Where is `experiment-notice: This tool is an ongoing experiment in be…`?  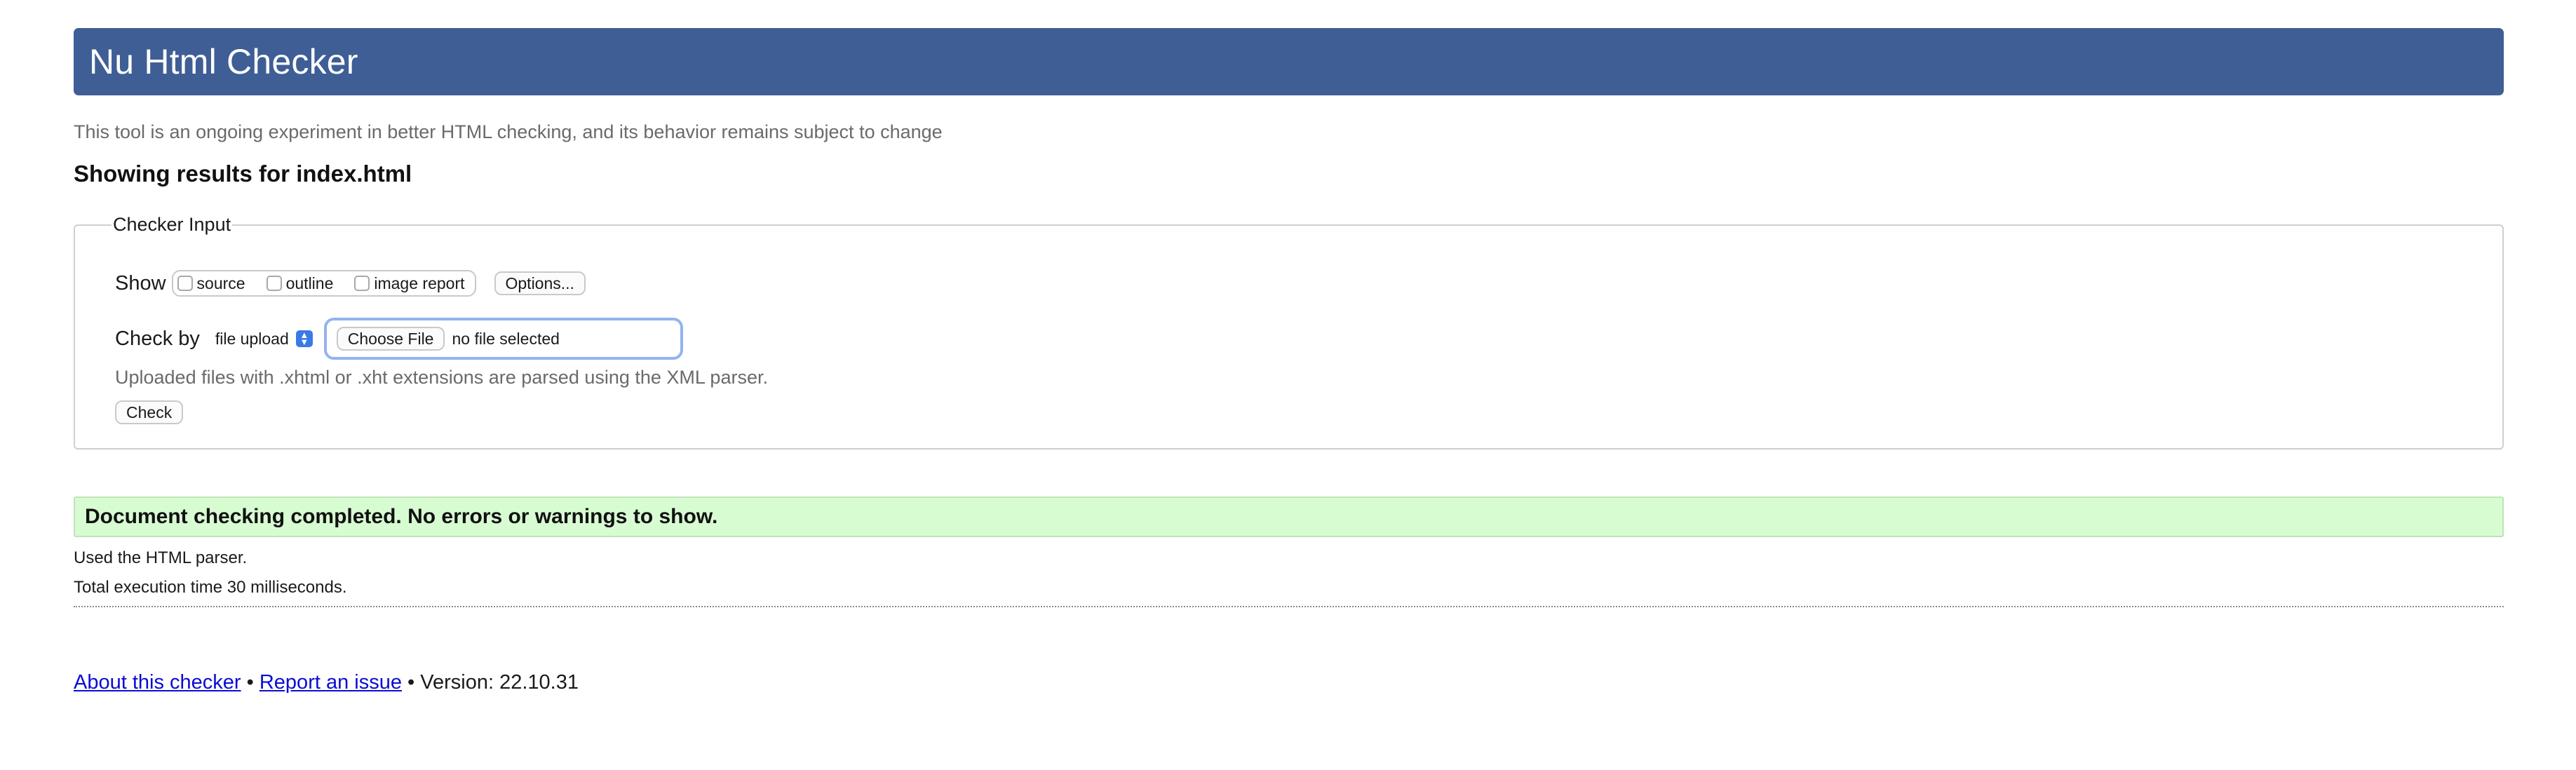
experiment-notice: This tool is an ongoing experiment in be… is located at coordinates (508, 131).